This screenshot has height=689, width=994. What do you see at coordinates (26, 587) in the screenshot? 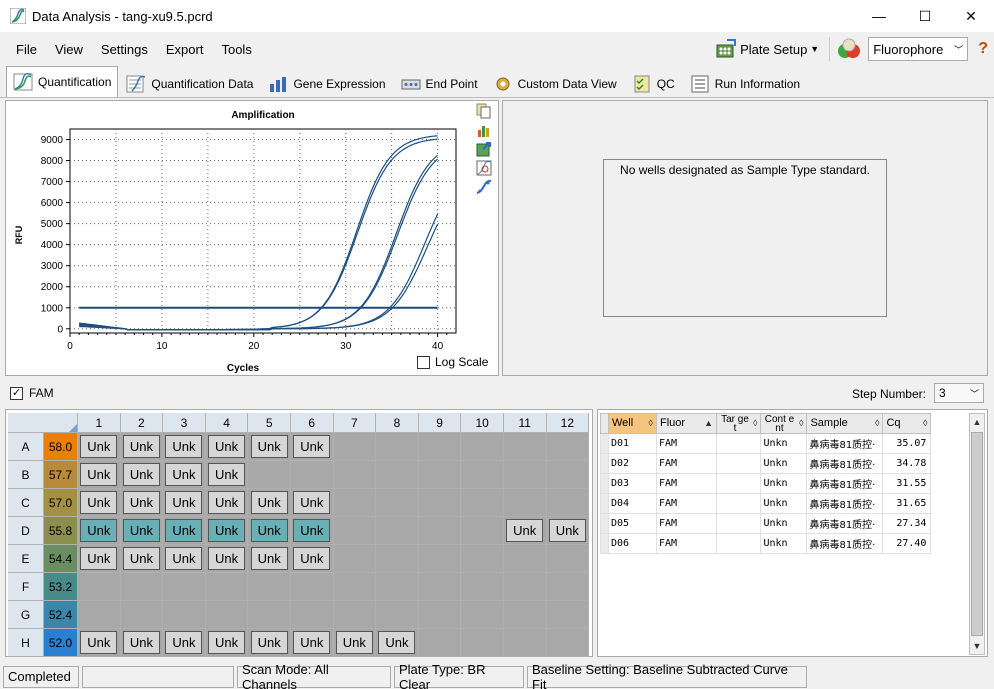
I see `plate-row-header: F` at bounding box center [26, 587].